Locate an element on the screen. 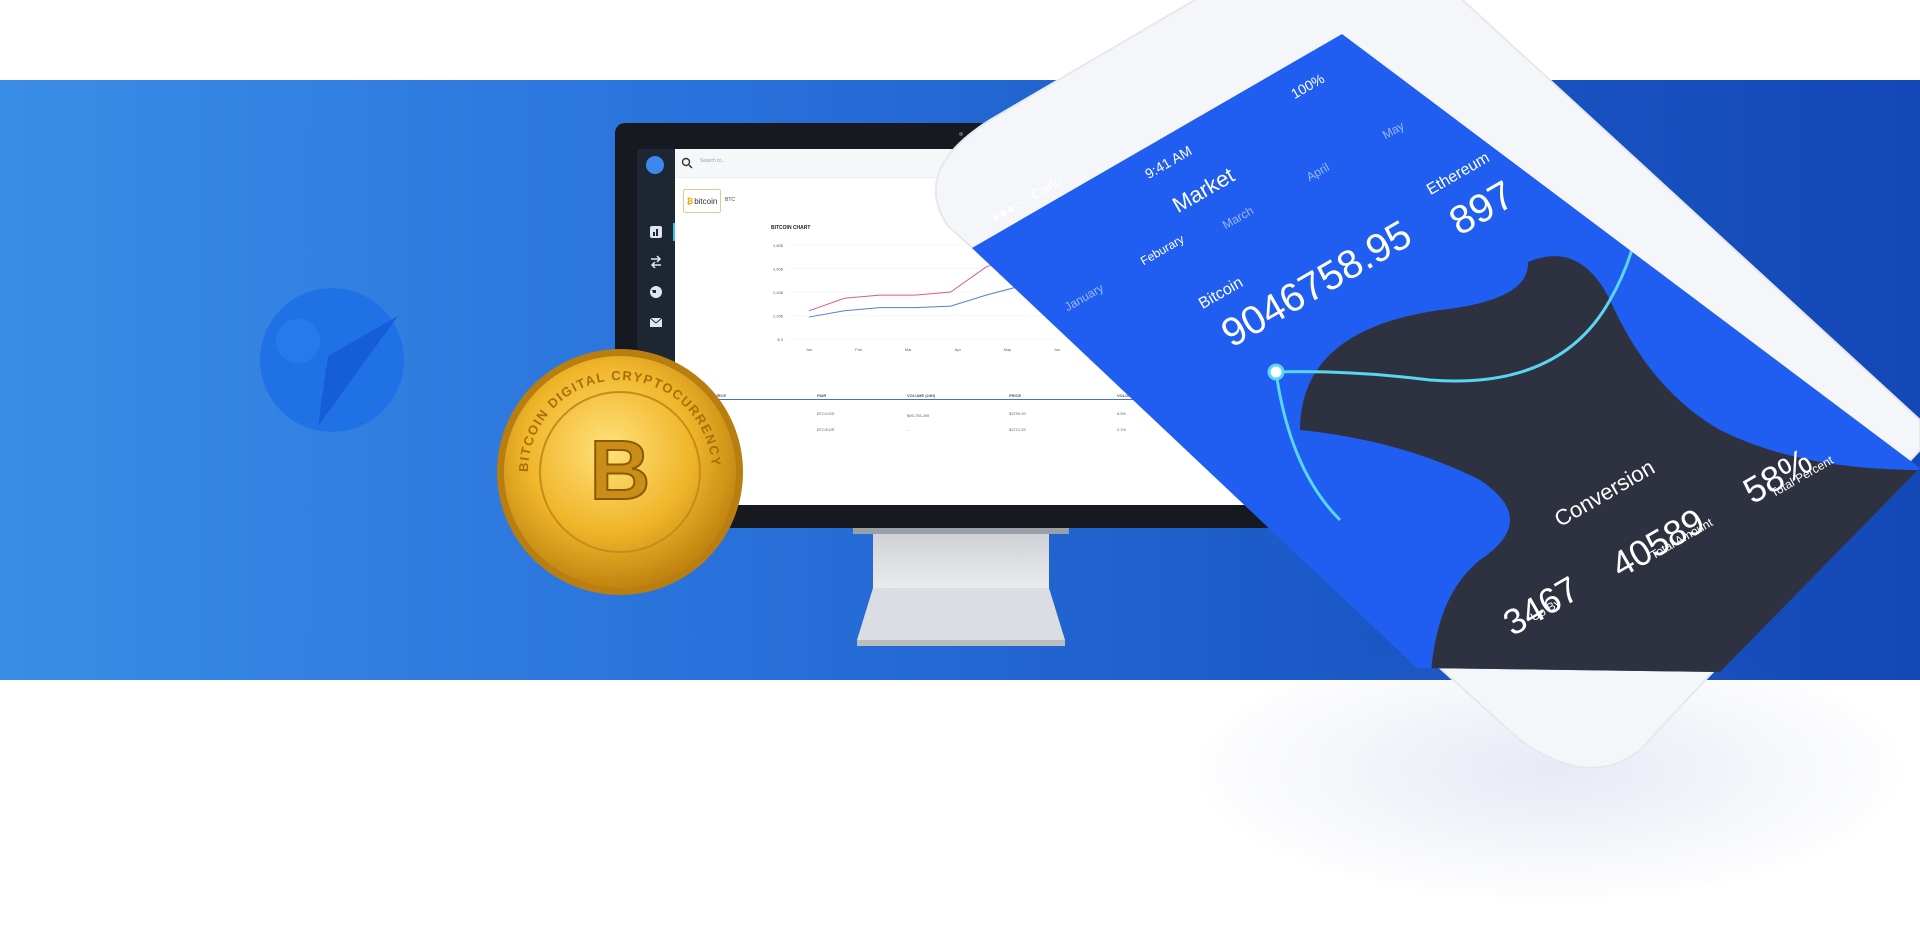  app-logo-icon is located at coordinates (655, 165).